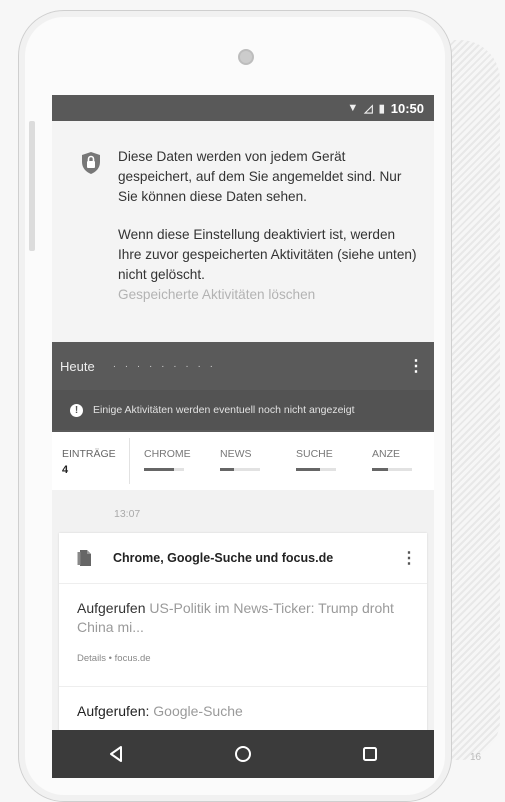 The height and width of the screenshot is (802, 505). What do you see at coordinates (111, 608) in the screenshot?
I see `entry-prefix: Aufgerufen` at bounding box center [111, 608].